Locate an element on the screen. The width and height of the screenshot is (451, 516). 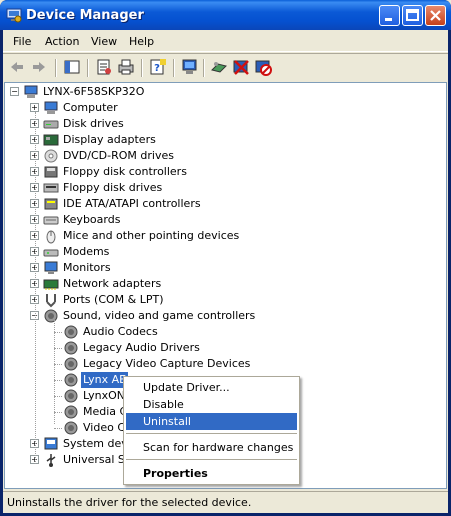
category-toggle-computer: + is located at coordinates (34, 107).